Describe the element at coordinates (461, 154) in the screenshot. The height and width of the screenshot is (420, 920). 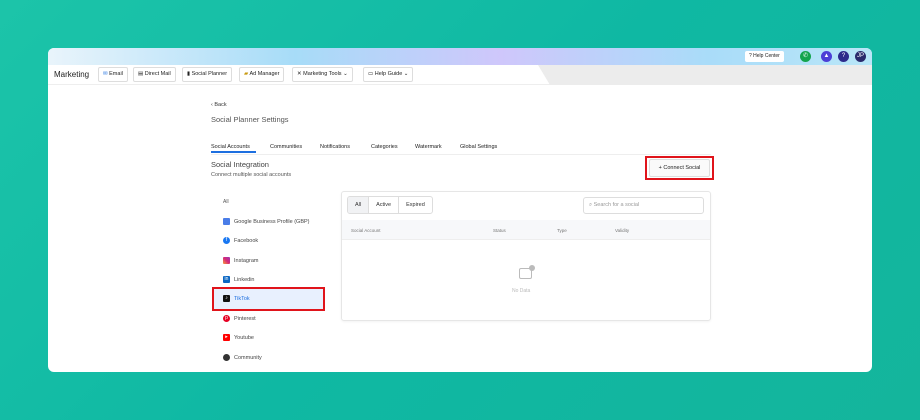
I see `divider` at that location.